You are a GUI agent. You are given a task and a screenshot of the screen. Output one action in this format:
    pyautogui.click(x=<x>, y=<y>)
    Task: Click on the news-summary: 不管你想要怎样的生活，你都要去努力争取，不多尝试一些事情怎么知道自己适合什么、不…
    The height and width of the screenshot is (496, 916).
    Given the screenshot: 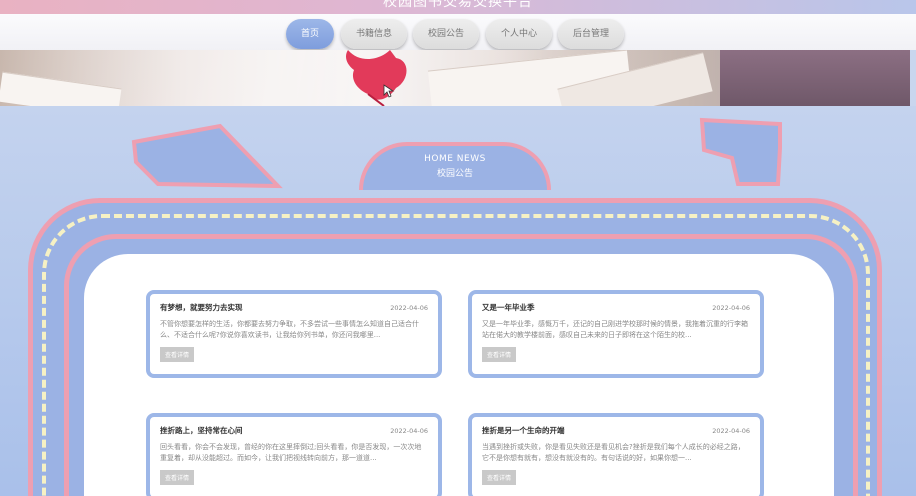 What is the action you would take?
    pyautogui.click(x=289, y=329)
    